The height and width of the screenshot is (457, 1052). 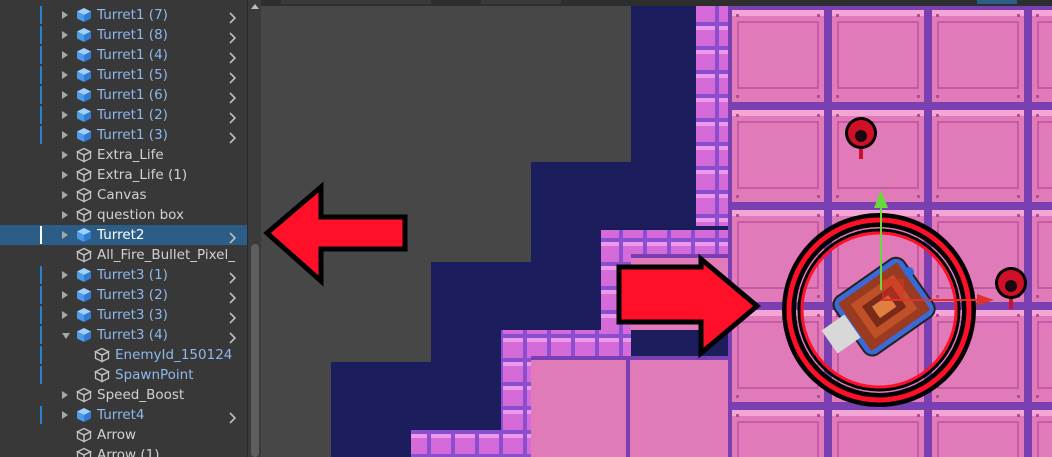 I want to click on hierarchy-item: Speed_Boost, so click(x=123, y=395).